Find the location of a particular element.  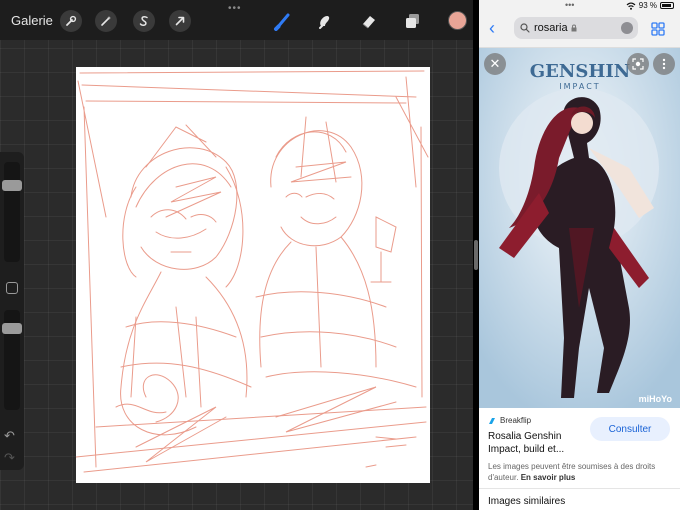

source-row: Breakflip is located at coordinates (509, 420).